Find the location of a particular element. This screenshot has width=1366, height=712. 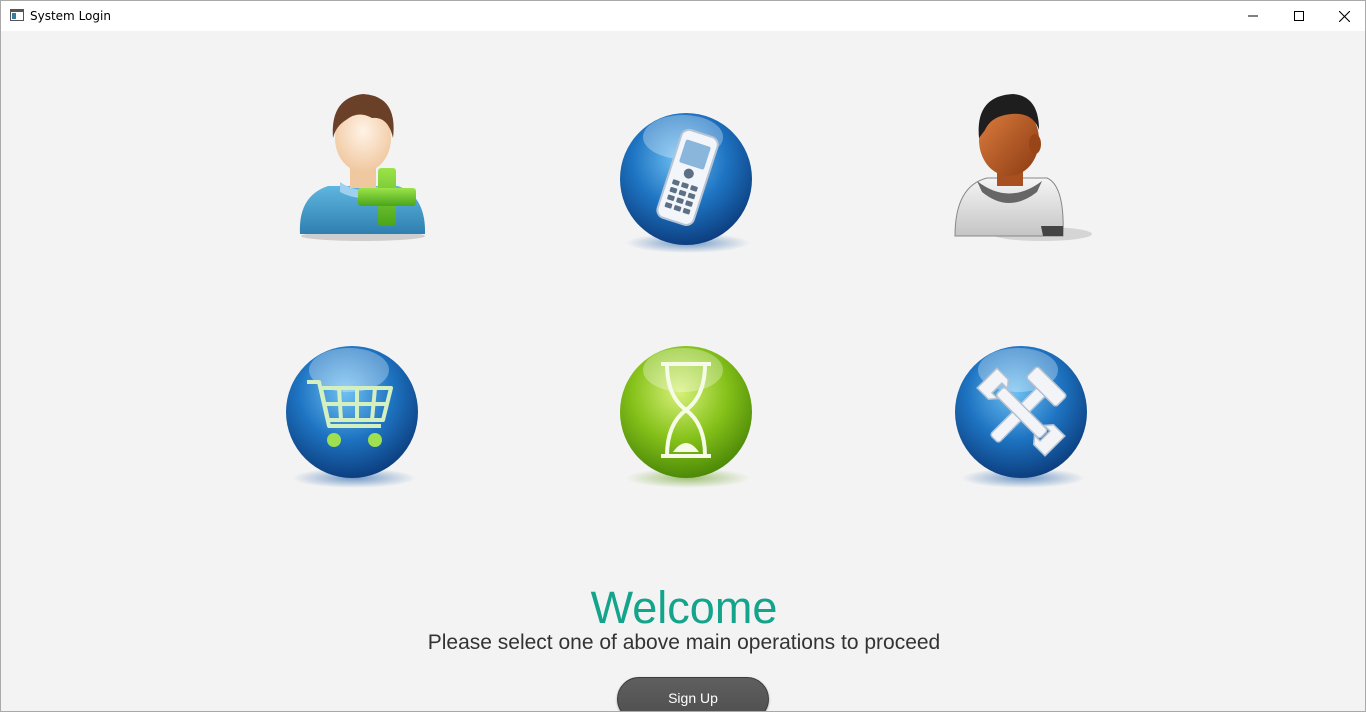

minimize-button is located at coordinates (1253, 16).